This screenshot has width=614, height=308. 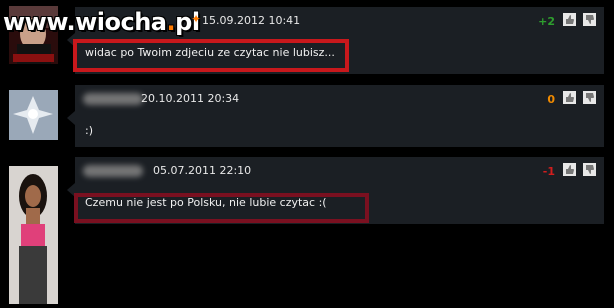 What do you see at coordinates (339, 99) in the screenshot?
I see `comment-header: 20.10.2011 20:34 0` at bounding box center [339, 99].